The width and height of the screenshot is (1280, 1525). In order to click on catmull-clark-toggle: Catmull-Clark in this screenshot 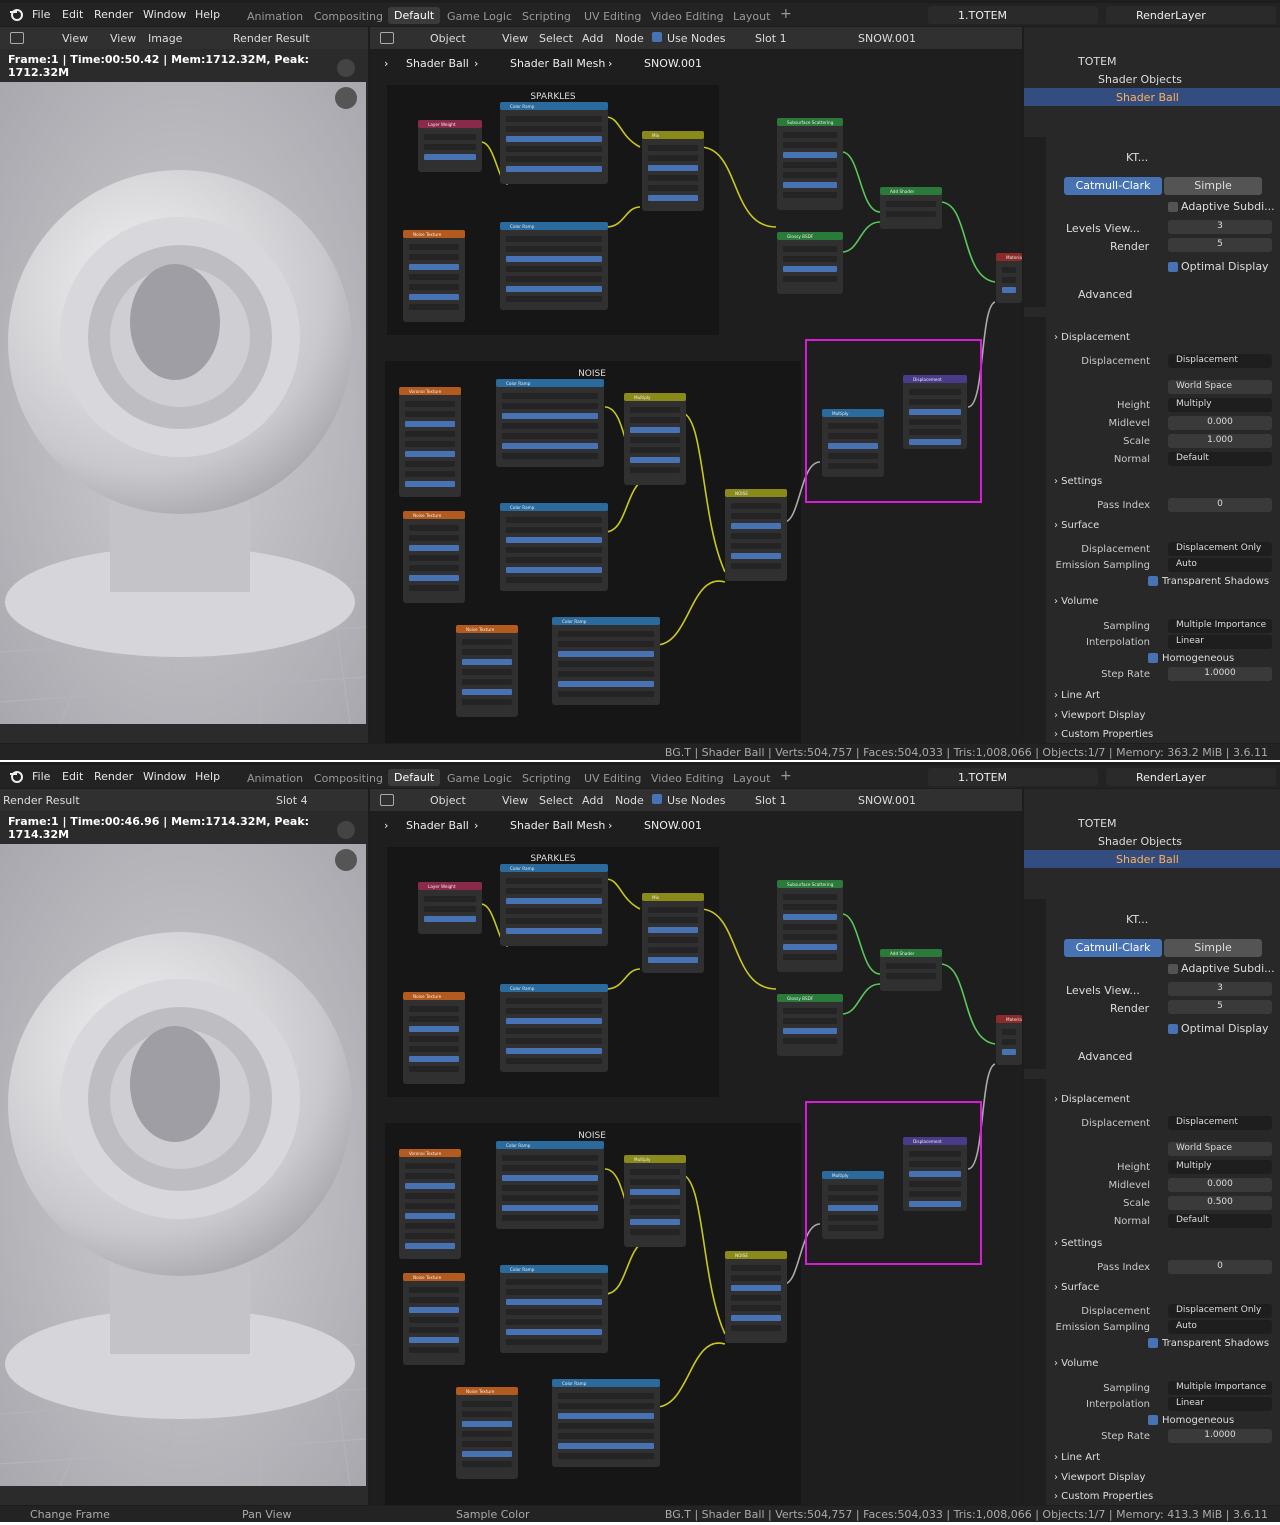, I will do `click(1113, 186)`.